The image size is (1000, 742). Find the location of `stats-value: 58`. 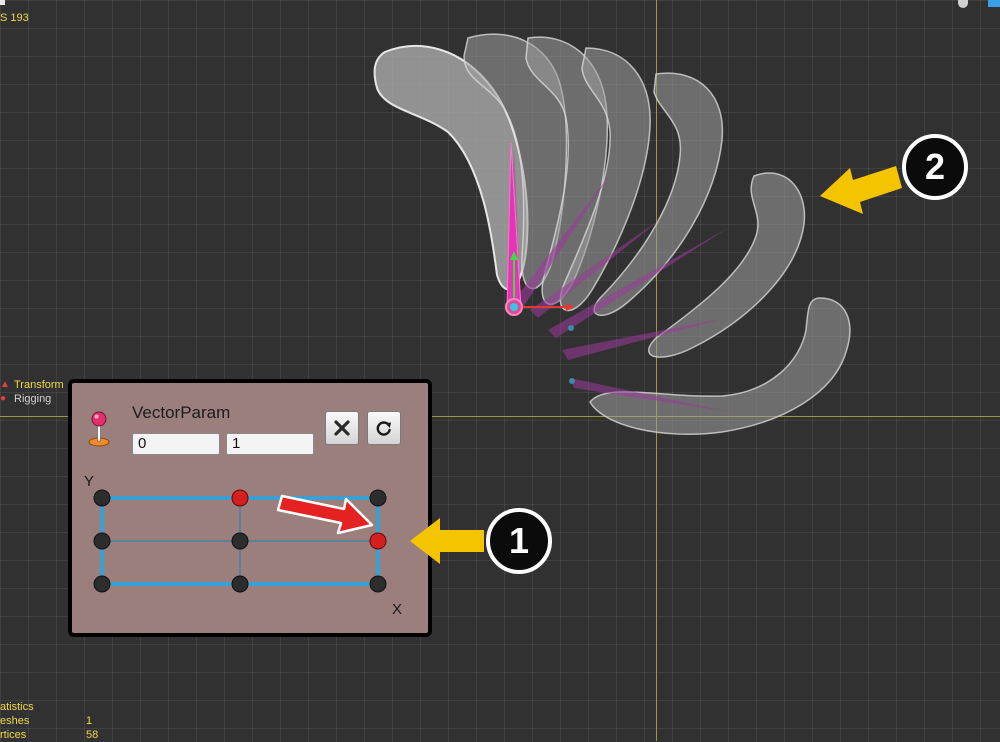

stats-value: 58 is located at coordinates (92, 735).